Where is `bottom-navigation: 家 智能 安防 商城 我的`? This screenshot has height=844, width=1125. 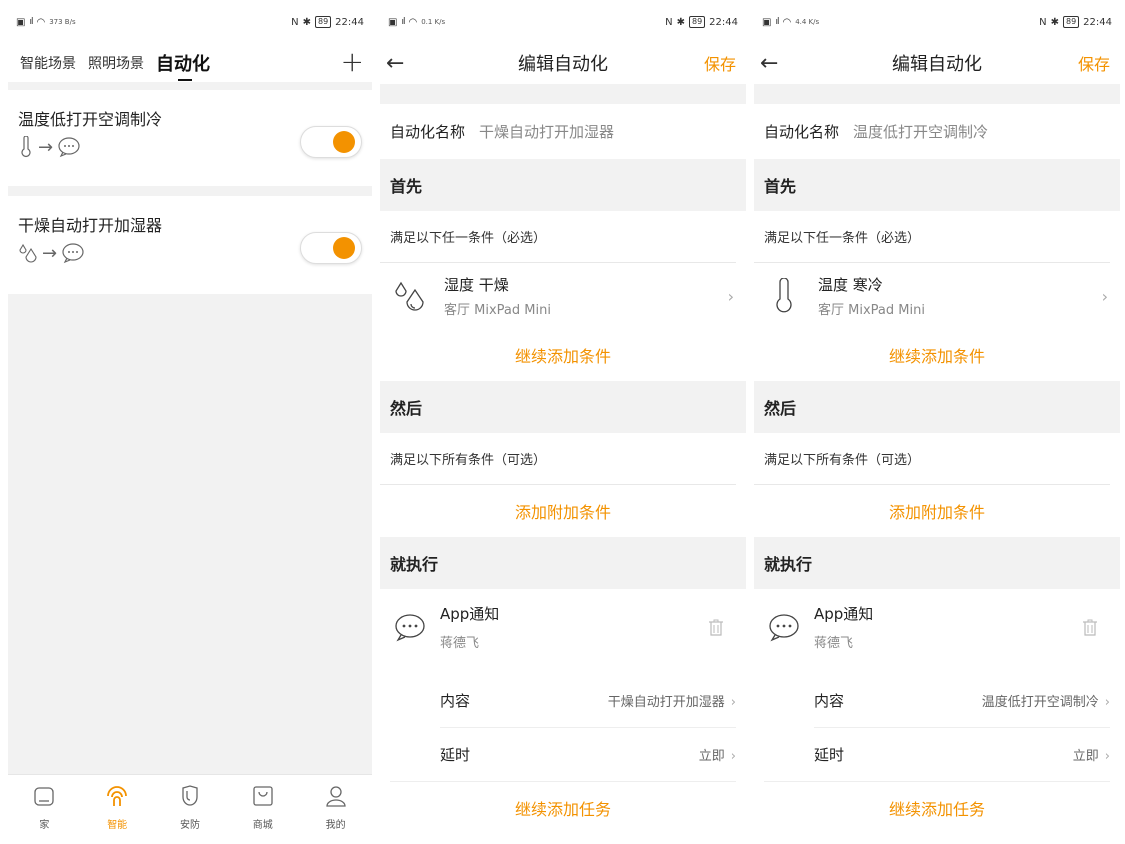
bottom-navigation: 家 智能 安防 商城 我的 is located at coordinates (190, 809).